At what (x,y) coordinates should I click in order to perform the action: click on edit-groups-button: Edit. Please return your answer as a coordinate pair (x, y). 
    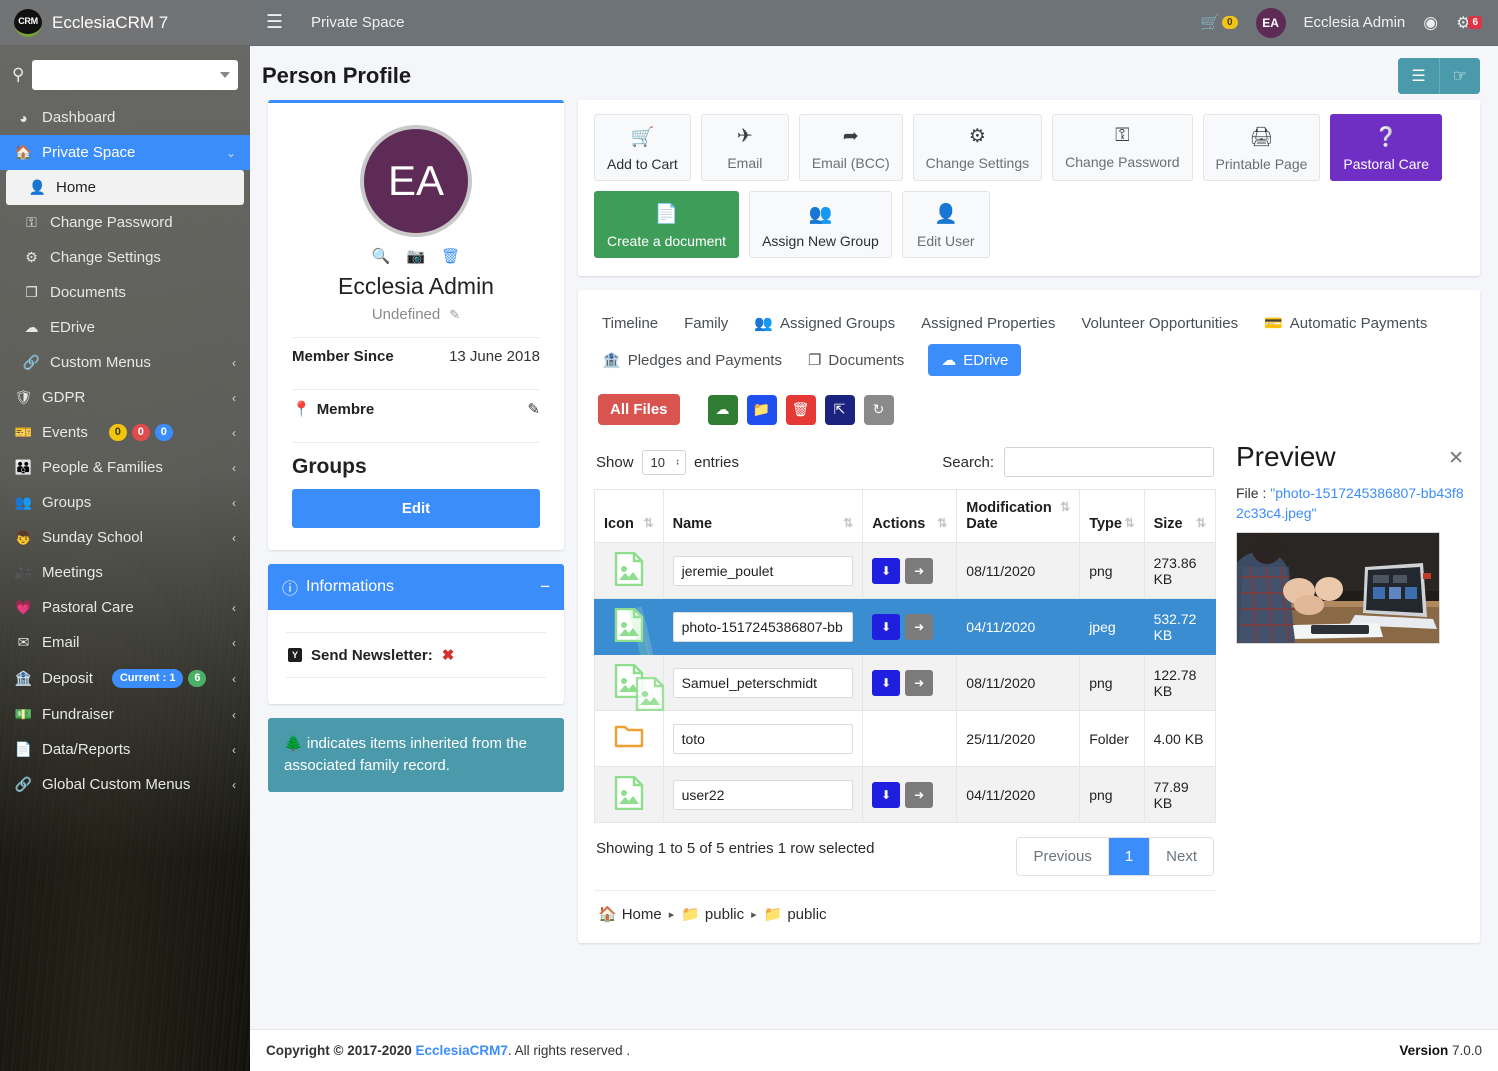
    Looking at the image, I should click on (416, 508).